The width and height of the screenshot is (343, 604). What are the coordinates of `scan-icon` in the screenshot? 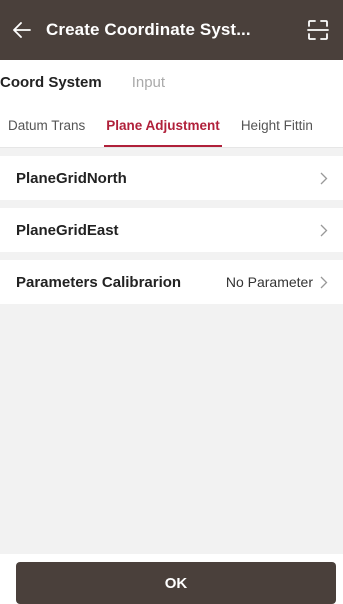 It's located at (318, 30).